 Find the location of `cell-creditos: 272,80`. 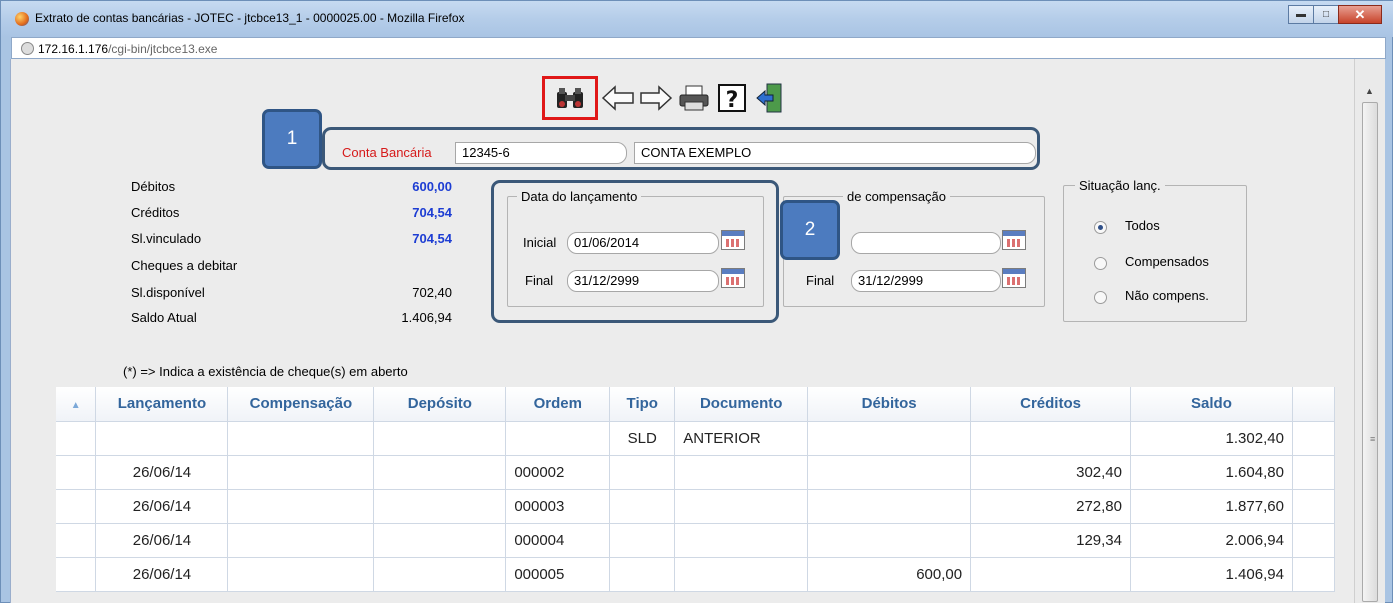

cell-creditos: 272,80 is located at coordinates (1050, 506).